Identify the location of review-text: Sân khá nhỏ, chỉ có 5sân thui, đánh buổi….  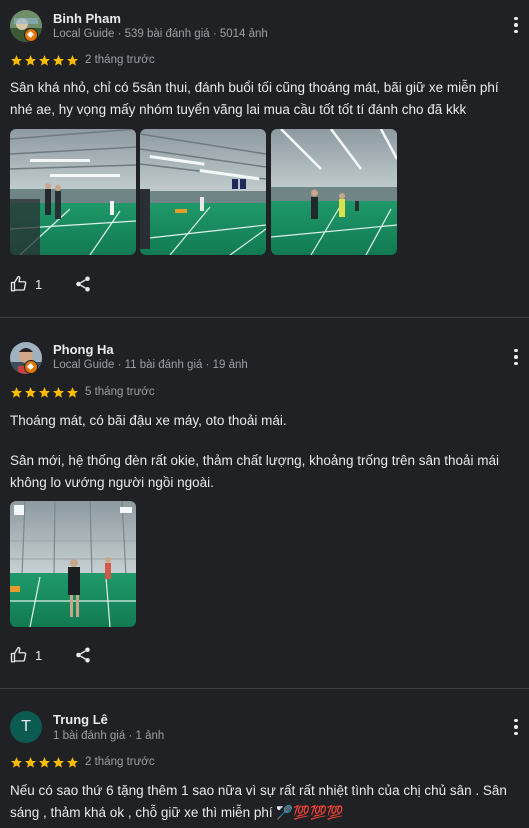
(254, 98).